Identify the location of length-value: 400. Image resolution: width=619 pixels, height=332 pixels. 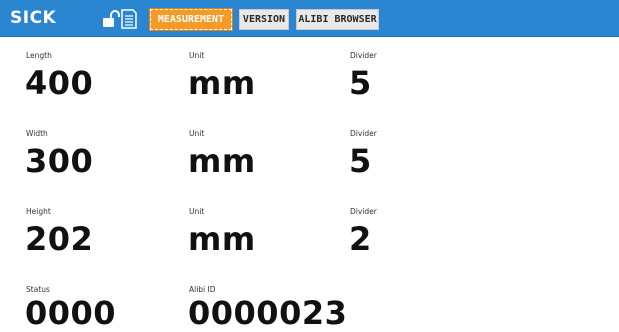
(59, 83).